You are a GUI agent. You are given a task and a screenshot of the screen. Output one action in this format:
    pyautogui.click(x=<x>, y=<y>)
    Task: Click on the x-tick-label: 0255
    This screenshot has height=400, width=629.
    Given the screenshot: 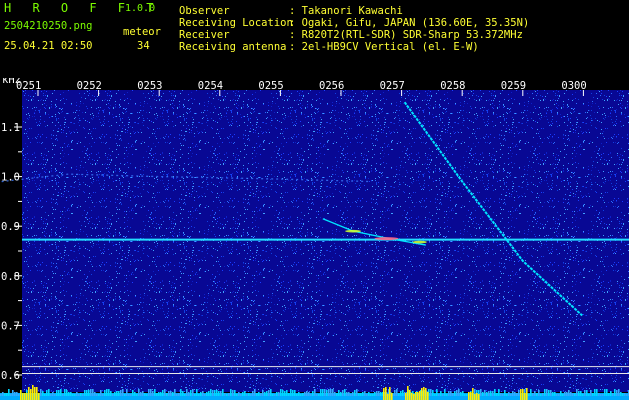 What is the action you would take?
    pyautogui.click(x=270, y=86)
    